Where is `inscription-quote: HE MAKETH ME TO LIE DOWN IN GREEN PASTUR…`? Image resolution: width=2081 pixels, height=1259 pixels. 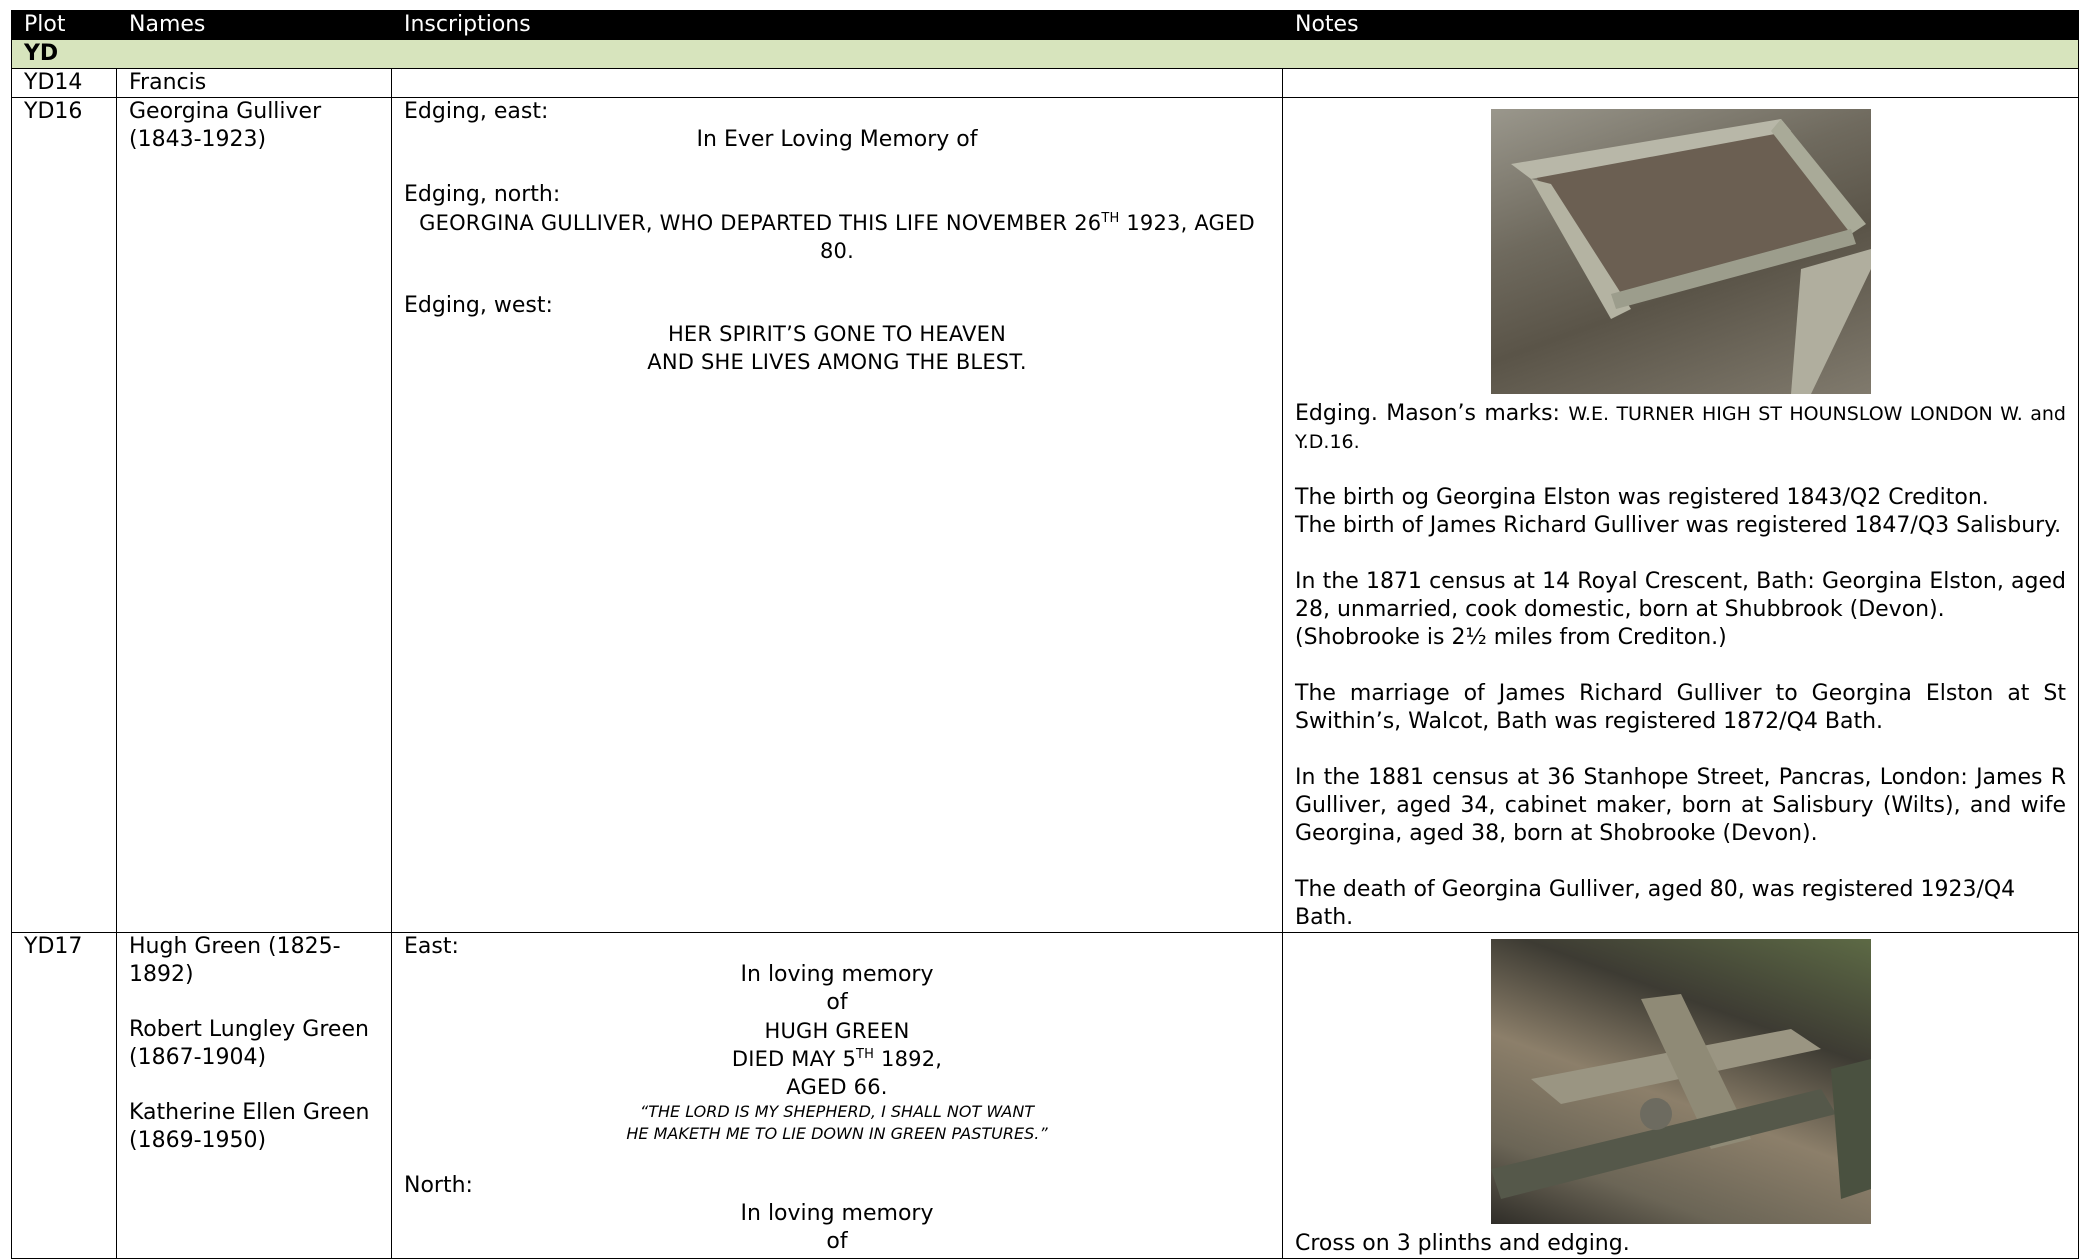
inscription-quote: HE MAKETH ME TO LIE DOWN IN GREEN PASTUR… is located at coordinates (837, 1133).